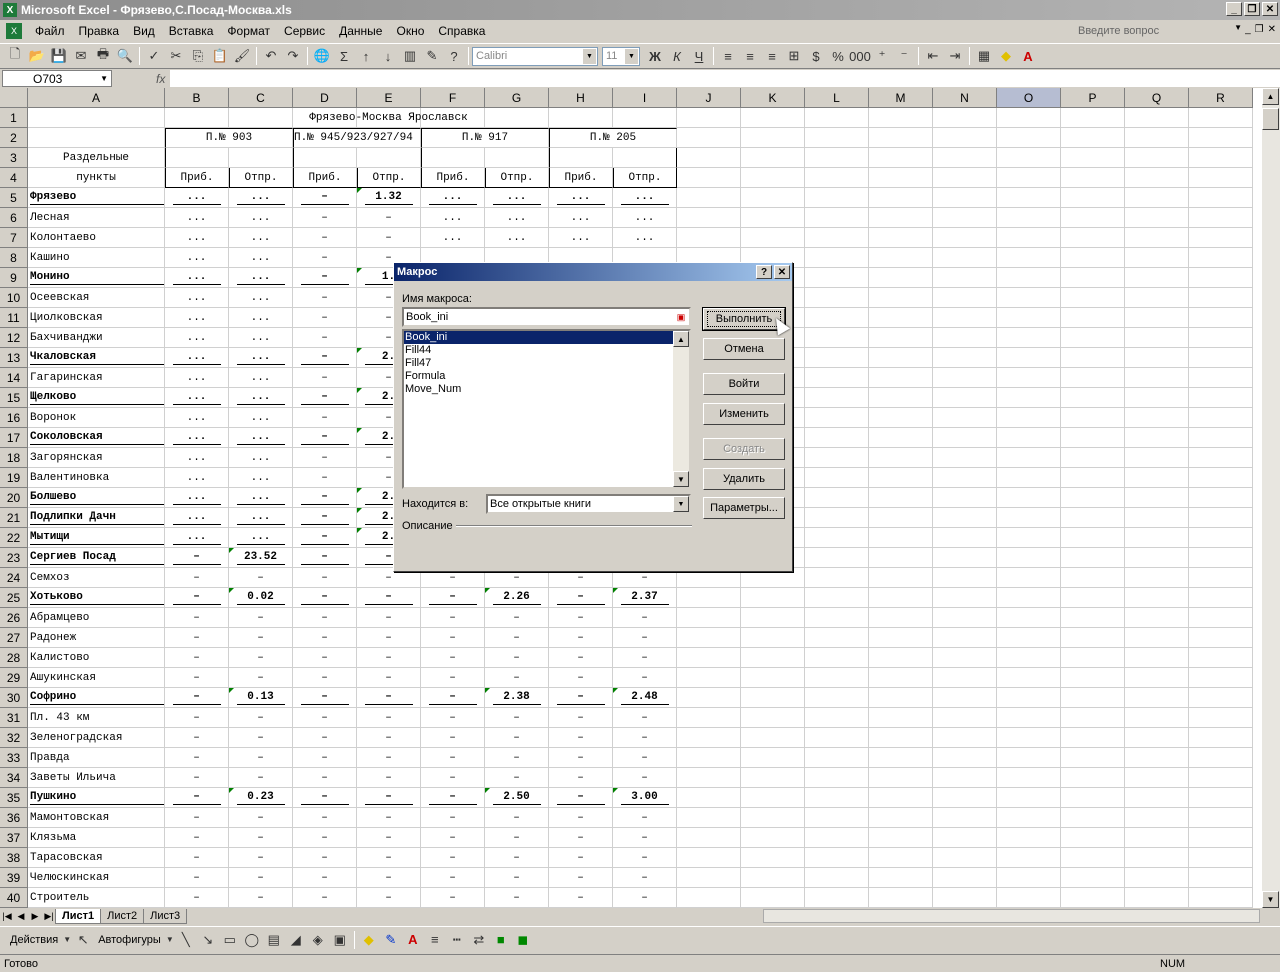 Image resolution: width=1280 pixels, height=972 pixels. Describe the element at coordinates (501, 940) in the screenshot. I see `shadow-icon: ■` at that location.